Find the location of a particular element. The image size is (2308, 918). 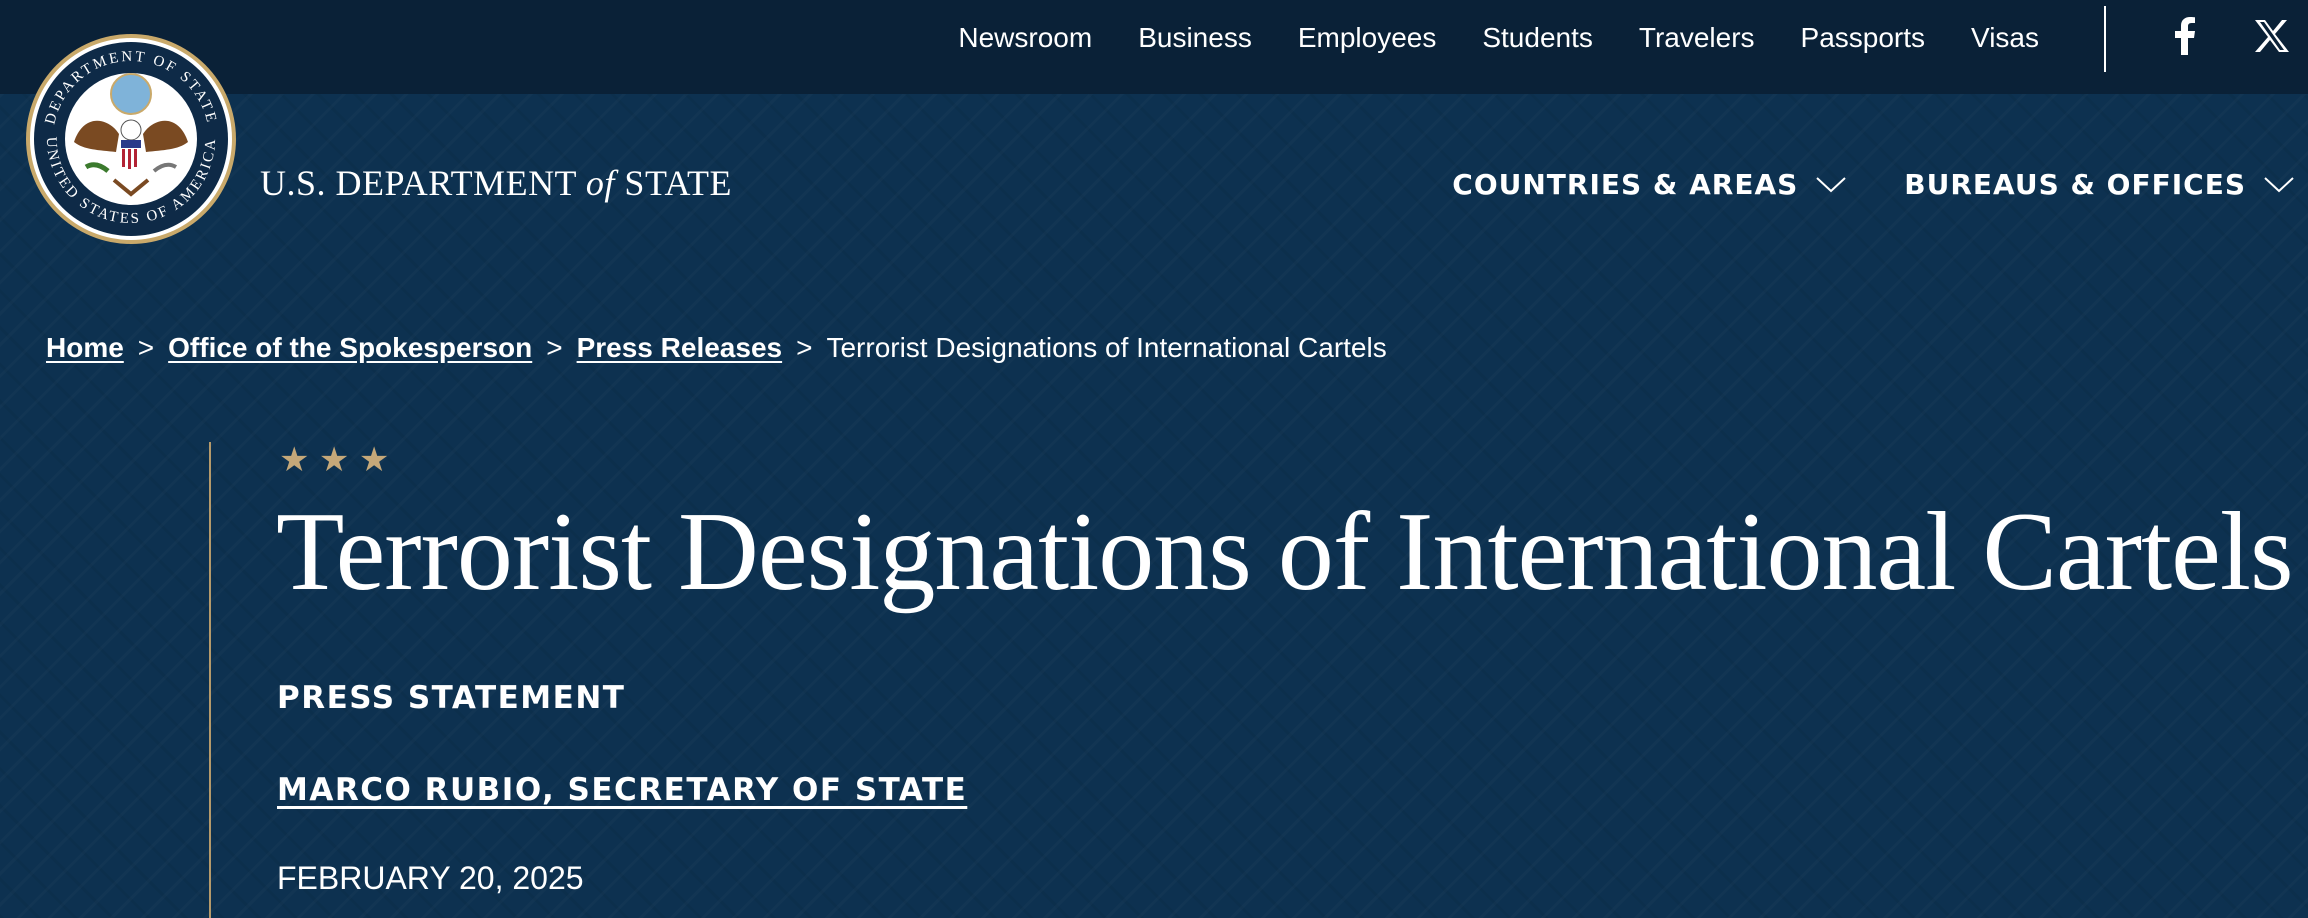

x-link is located at coordinates (2272, 36).